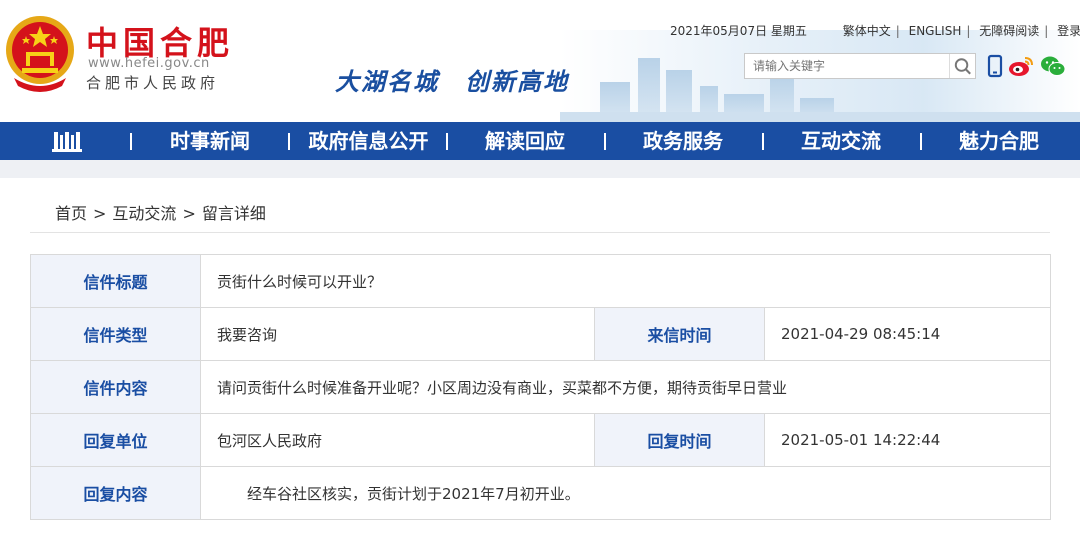 The height and width of the screenshot is (540, 1080). What do you see at coordinates (907, 440) in the screenshot?
I see `reply-time-value: 2021-05-01 14:22:44` at bounding box center [907, 440].